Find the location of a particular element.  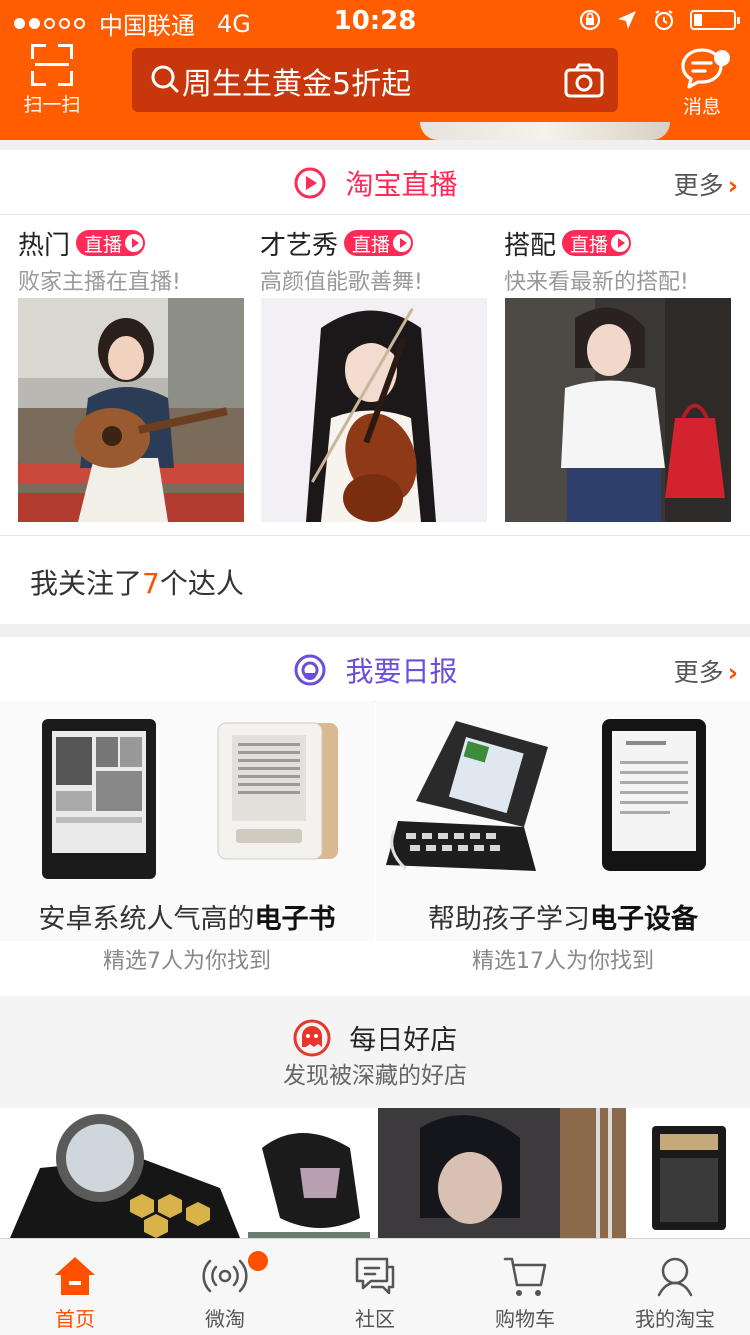

location-arrow-icon is located at coordinates (627, 20).